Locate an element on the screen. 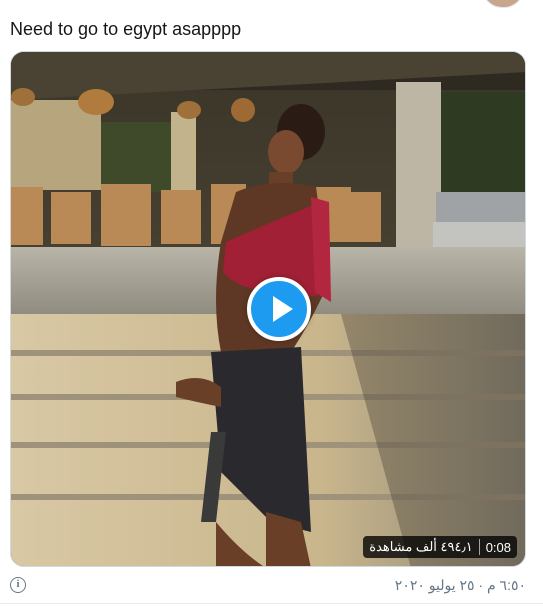  author-avatar is located at coordinates (503, 4).